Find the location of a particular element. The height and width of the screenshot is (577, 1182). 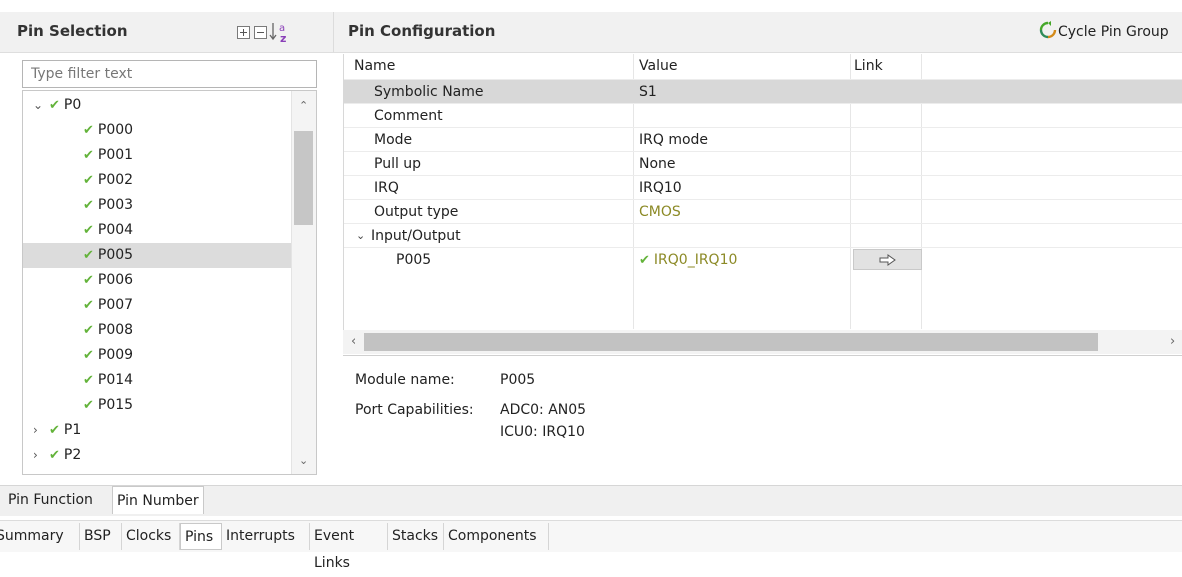

cycle-pin-group-button: Cycle Pin Group is located at coordinates (1103, 32).